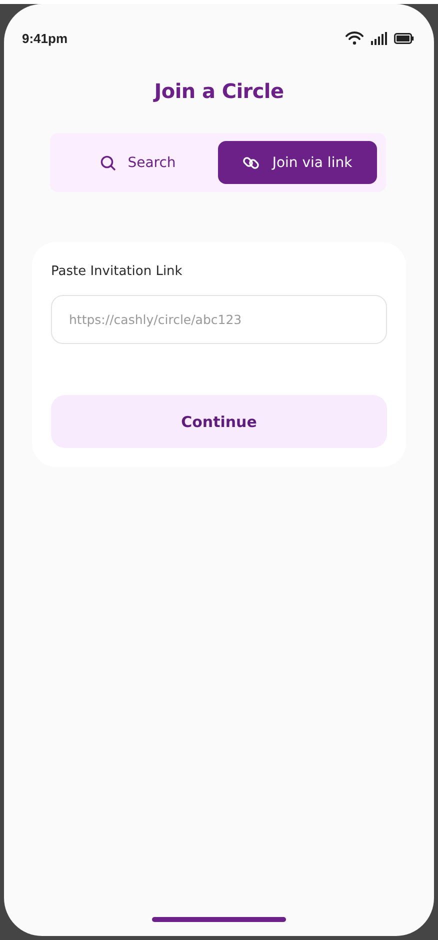  I want to click on field-label: Paste Invitation Link, so click(117, 271).